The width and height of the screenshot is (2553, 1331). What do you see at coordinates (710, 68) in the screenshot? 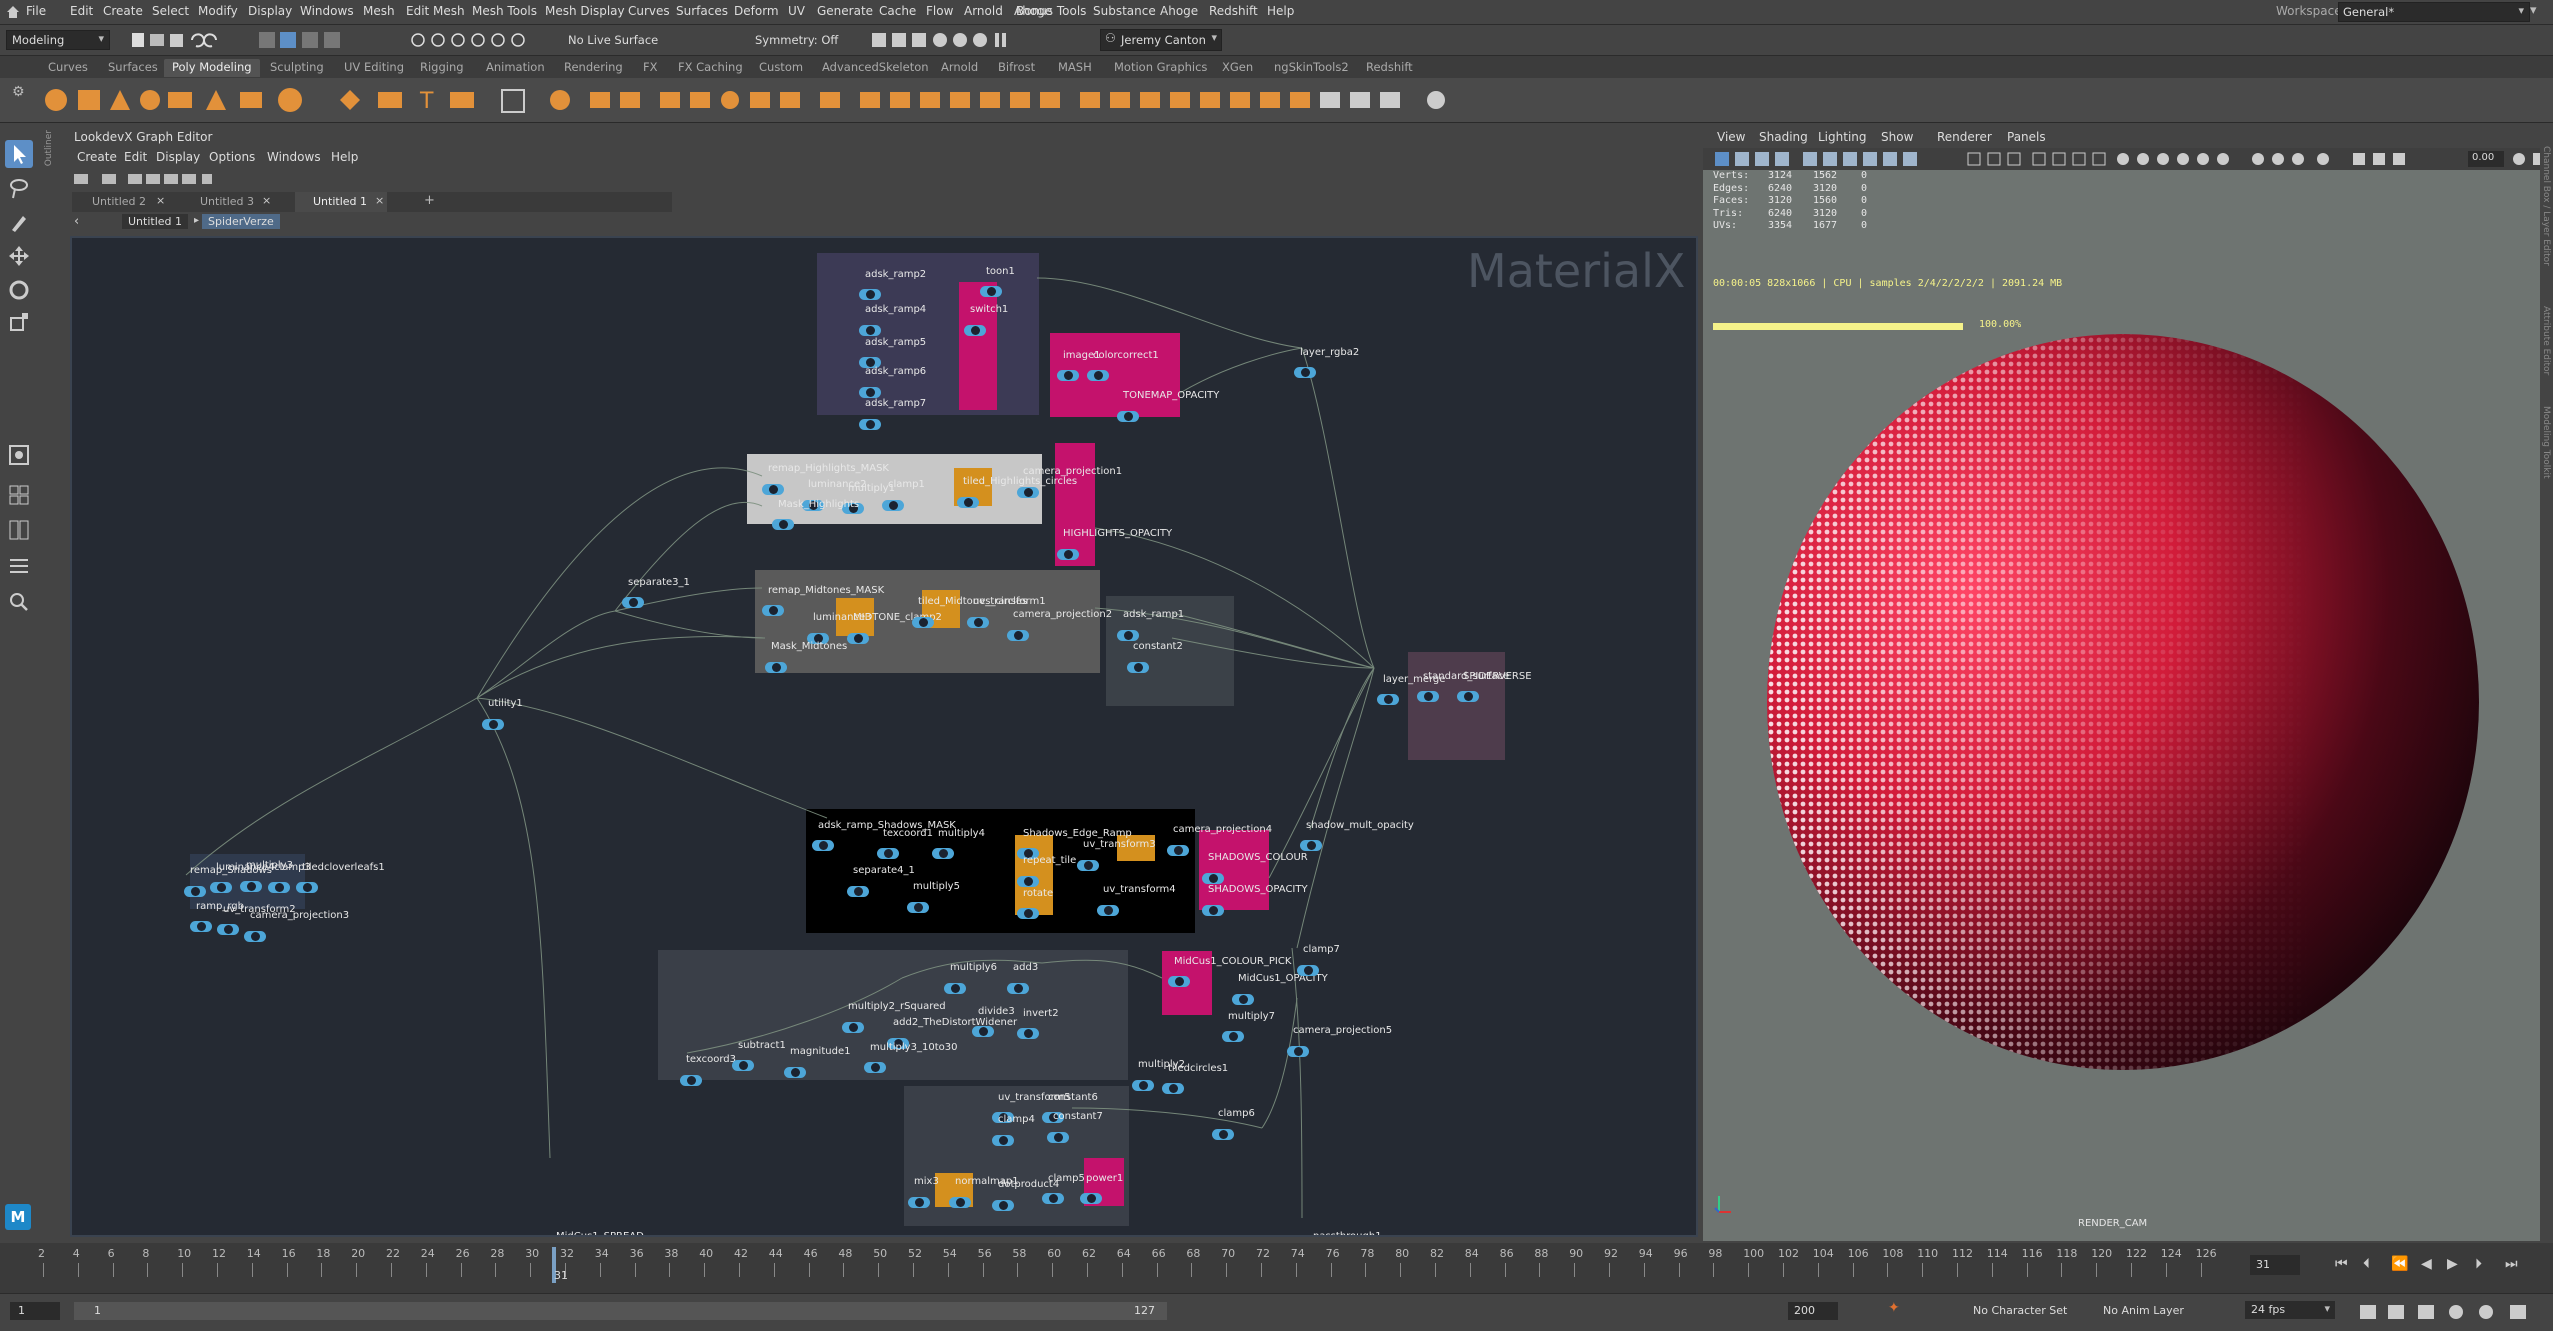
I see `shelf-tab-fx-caching: FX Caching` at bounding box center [710, 68].